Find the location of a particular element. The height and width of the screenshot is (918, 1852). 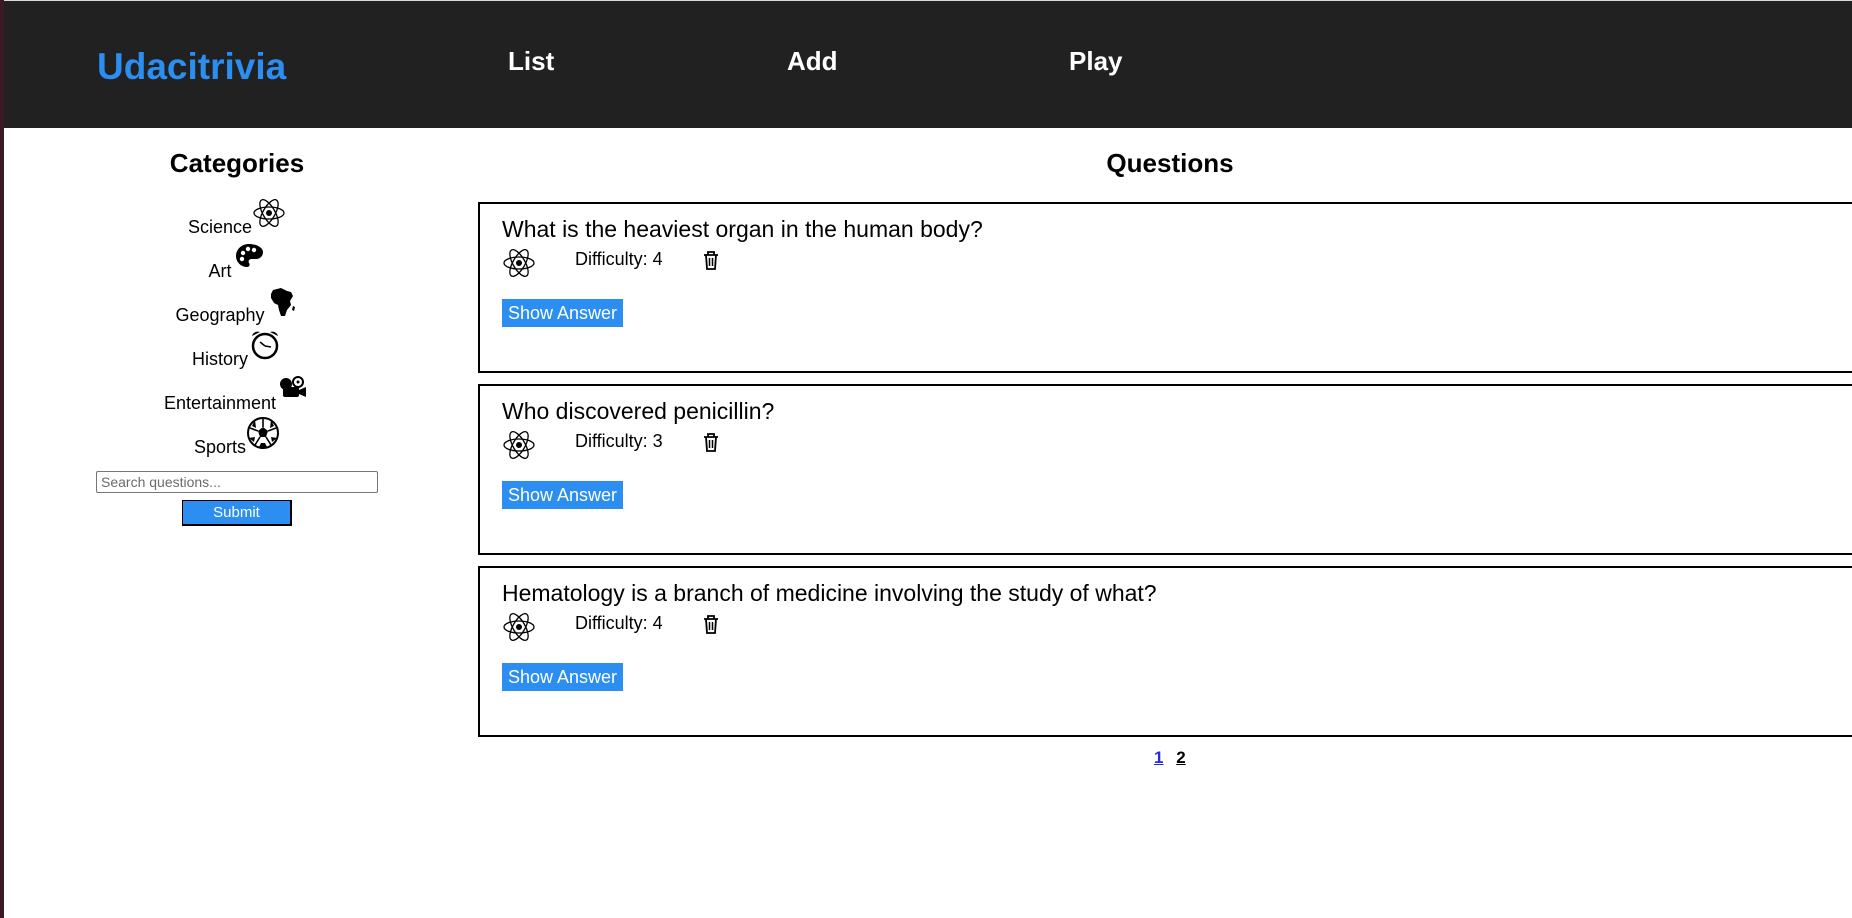

entertainment-projector-icon is located at coordinates (293, 389).